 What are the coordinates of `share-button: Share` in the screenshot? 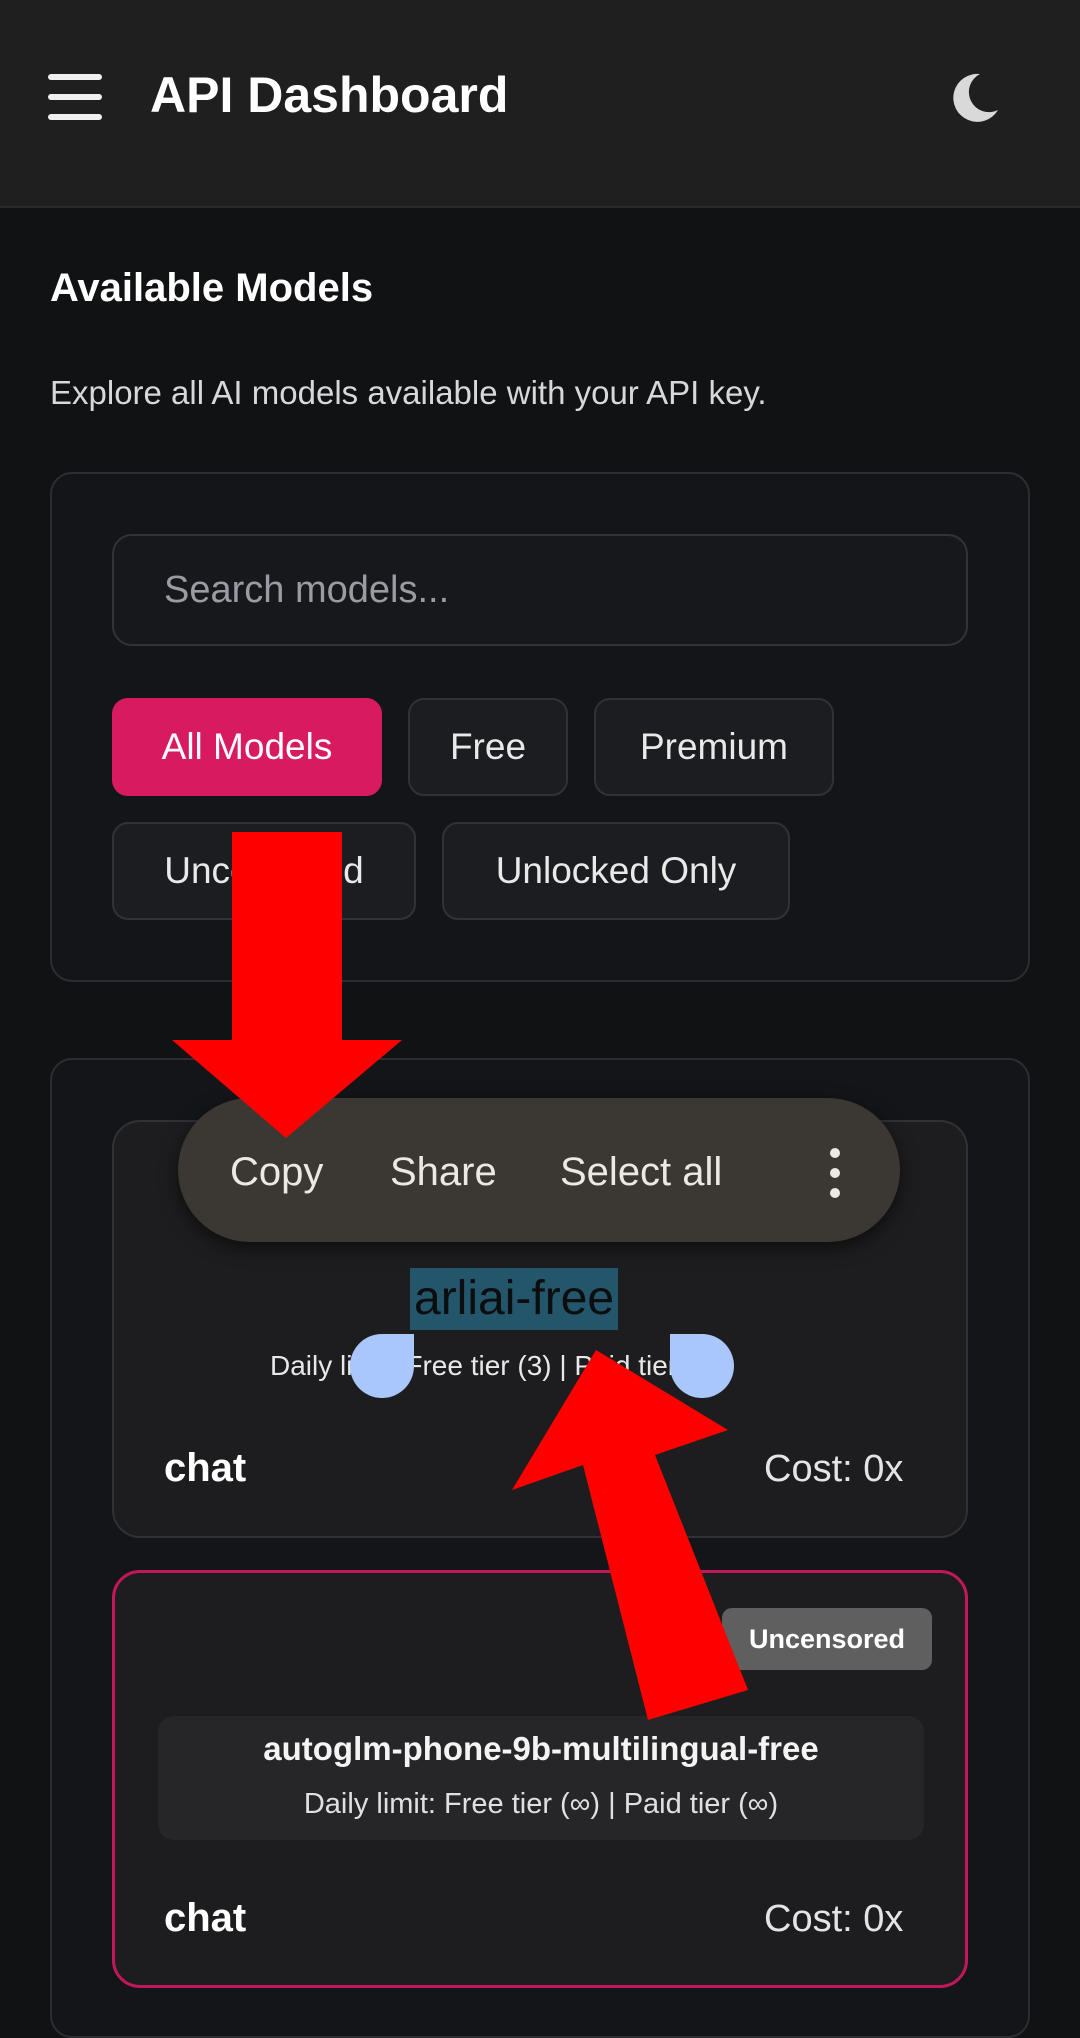 It's located at (443, 1172).